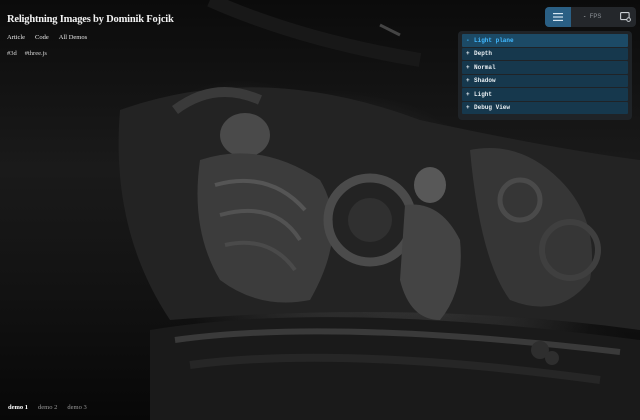 This screenshot has width=640, height=420. I want to click on demo-link-1: demo 1, so click(18, 407).